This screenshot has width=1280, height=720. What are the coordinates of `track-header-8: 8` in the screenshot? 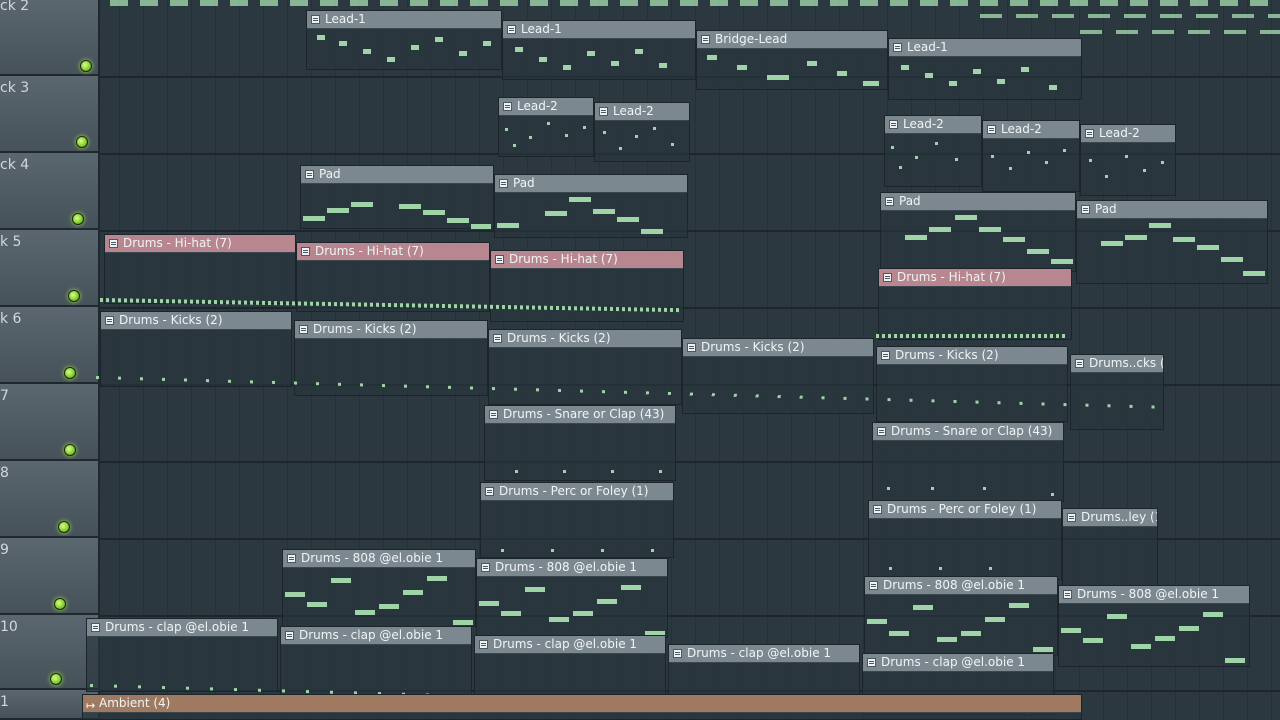 It's located at (50, 499).